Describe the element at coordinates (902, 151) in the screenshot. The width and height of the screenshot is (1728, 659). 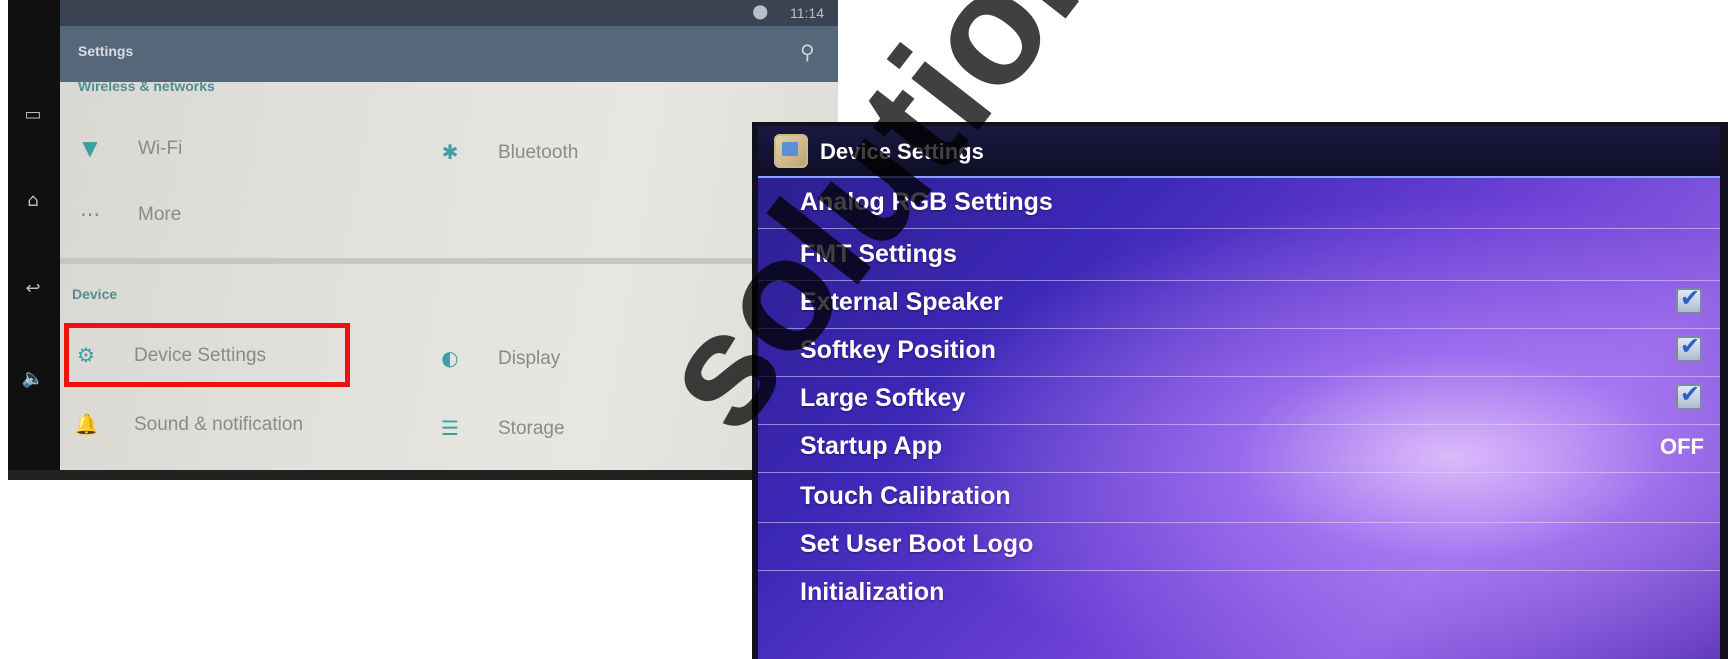
I see `page-title: Device Settings` at that location.